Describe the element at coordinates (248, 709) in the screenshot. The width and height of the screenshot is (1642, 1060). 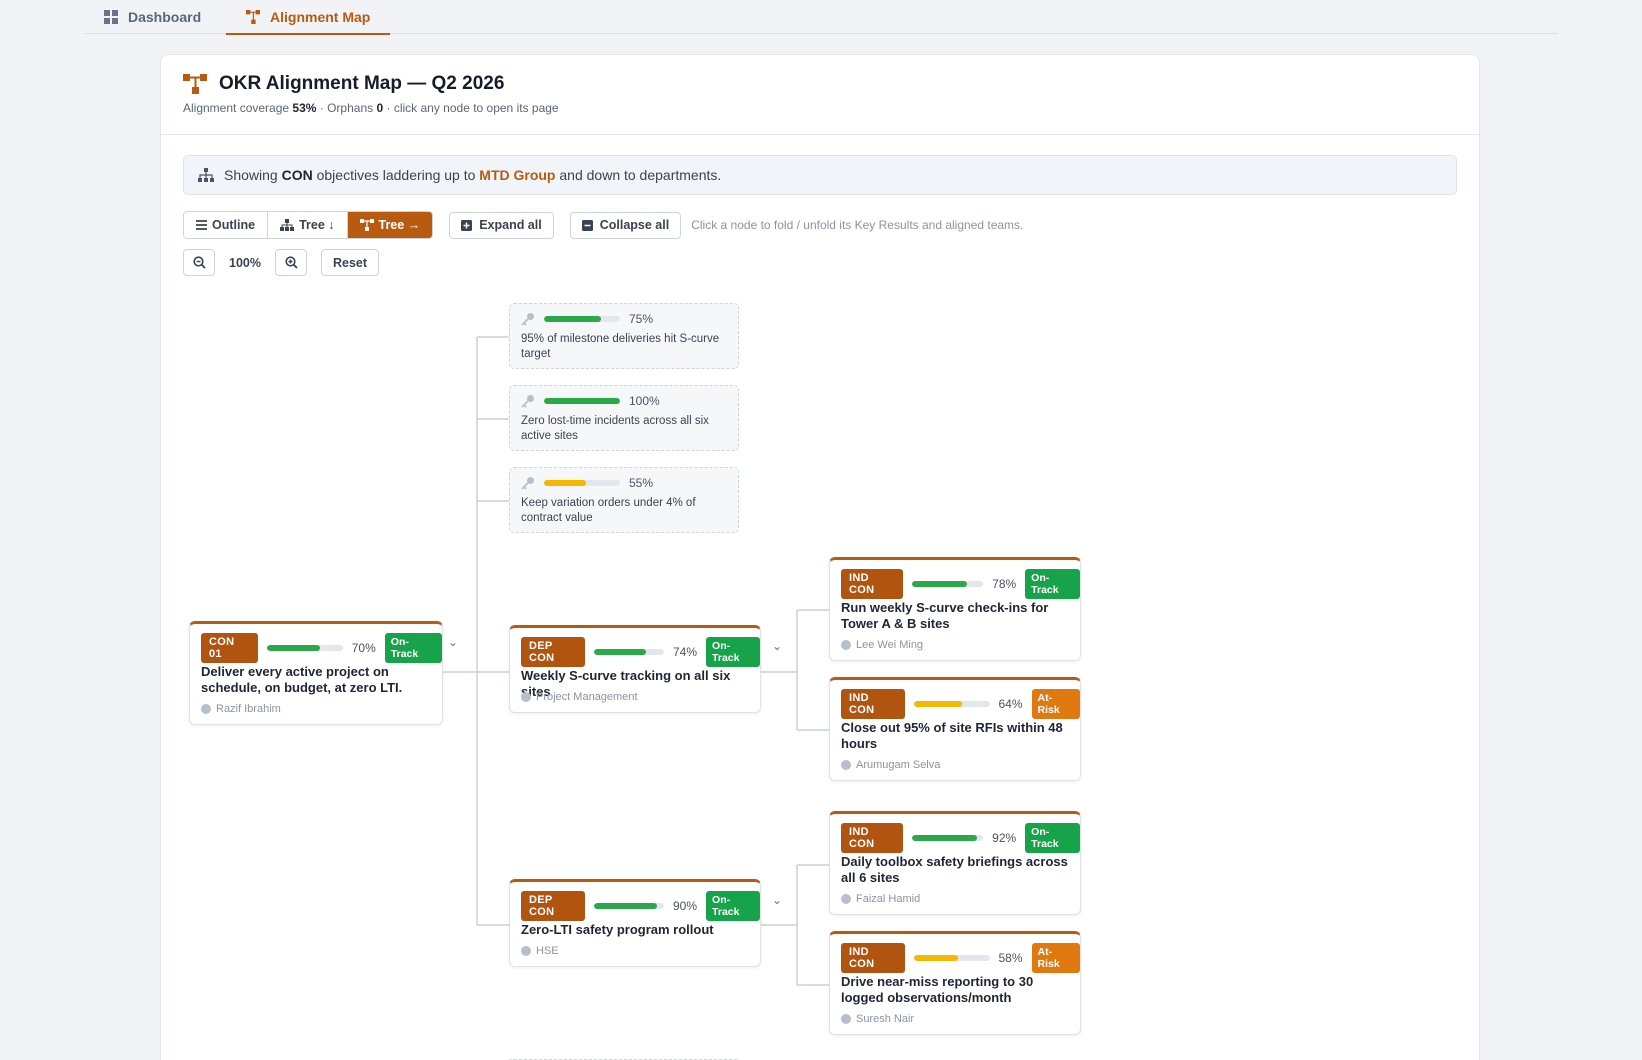
I see `objective-owner: Razif Ibrahim` at that location.